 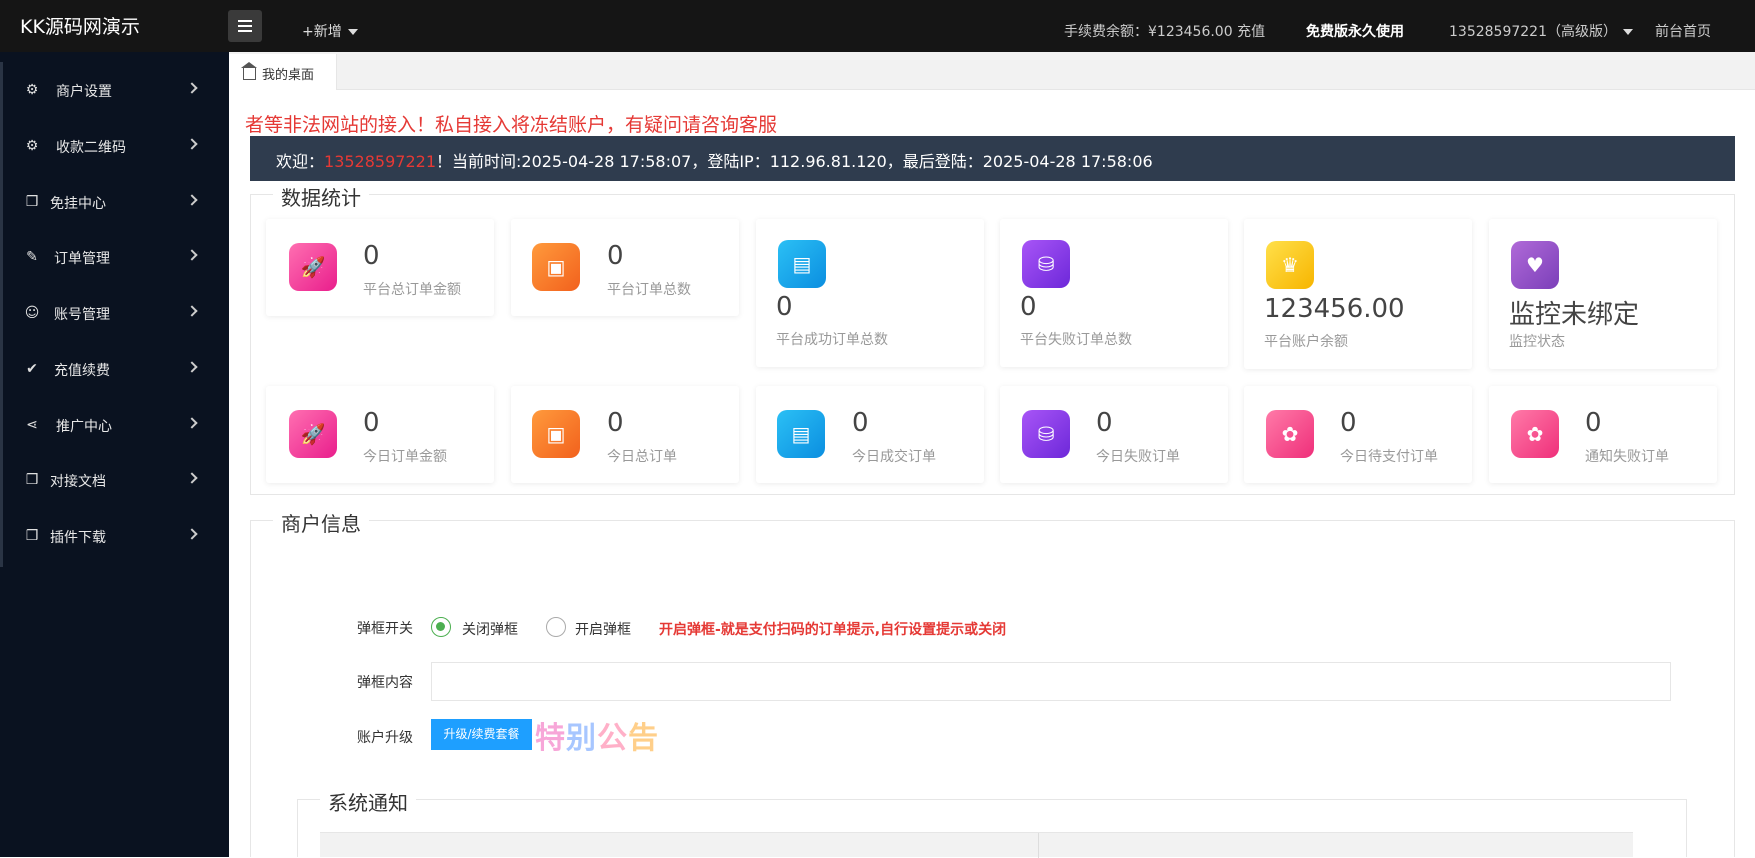 What do you see at coordinates (1114, 293) in the screenshot?
I see `stat-card: ⛁ 0 平台失败订单总数` at bounding box center [1114, 293].